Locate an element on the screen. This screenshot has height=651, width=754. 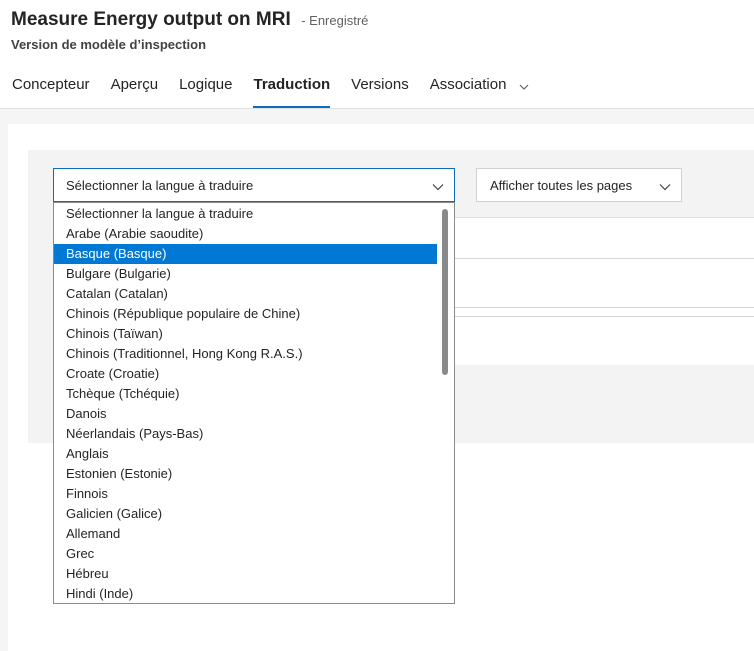
language-option: Danois is located at coordinates (245, 414).